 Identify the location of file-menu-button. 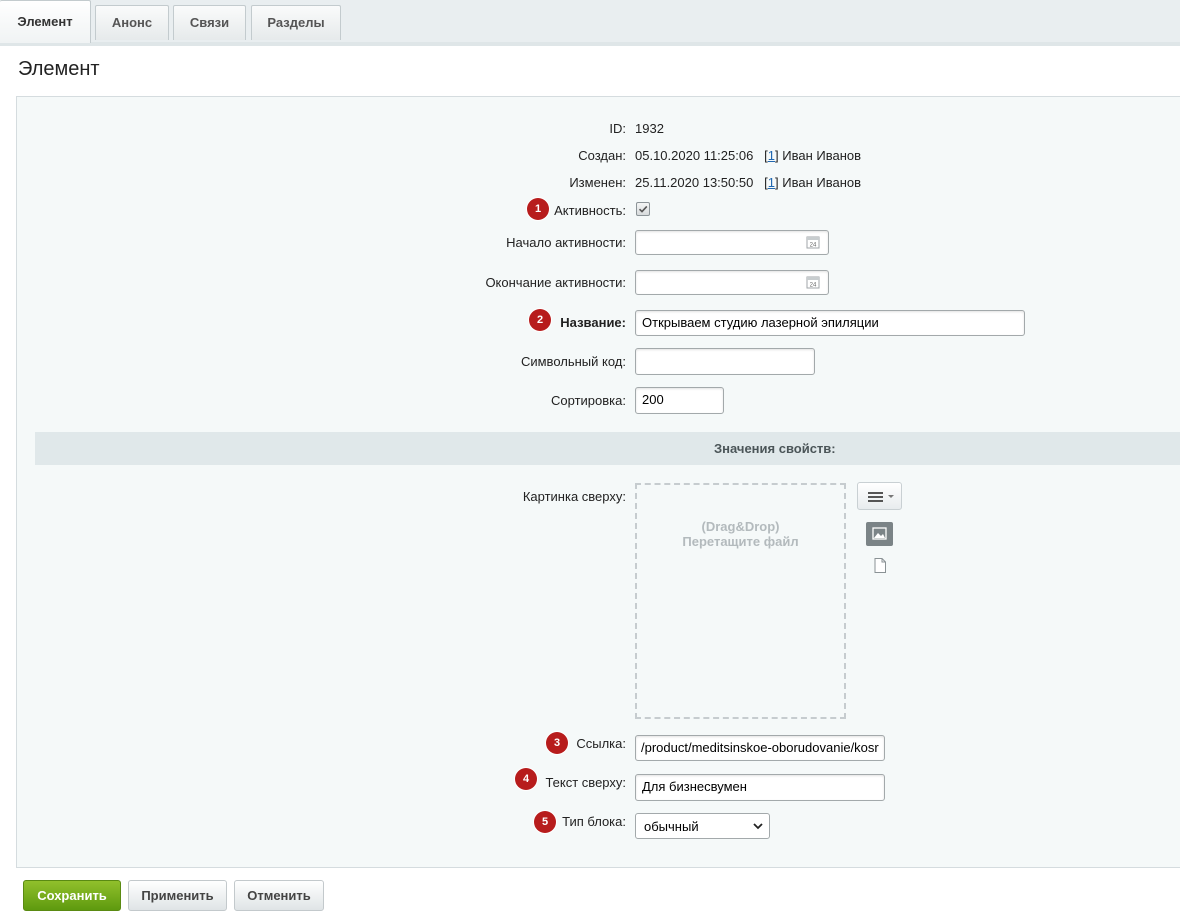
(879, 496).